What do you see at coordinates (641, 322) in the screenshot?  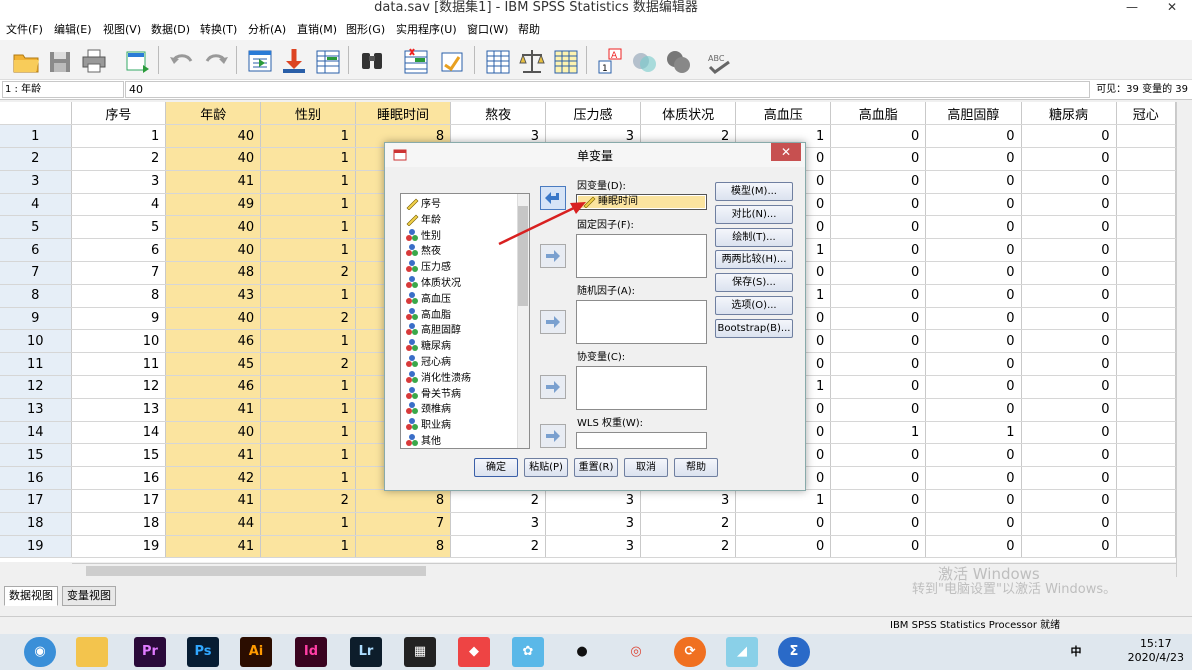 I see `random-factor-list` at bounding box center [641, 322].